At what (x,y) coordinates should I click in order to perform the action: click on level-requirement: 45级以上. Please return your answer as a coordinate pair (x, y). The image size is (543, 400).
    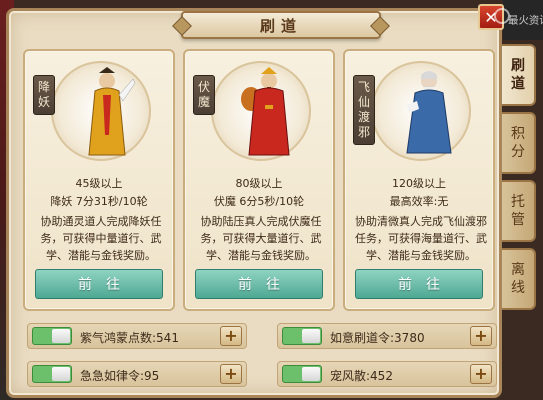
    Looking at the image, I should click on (99, 183).